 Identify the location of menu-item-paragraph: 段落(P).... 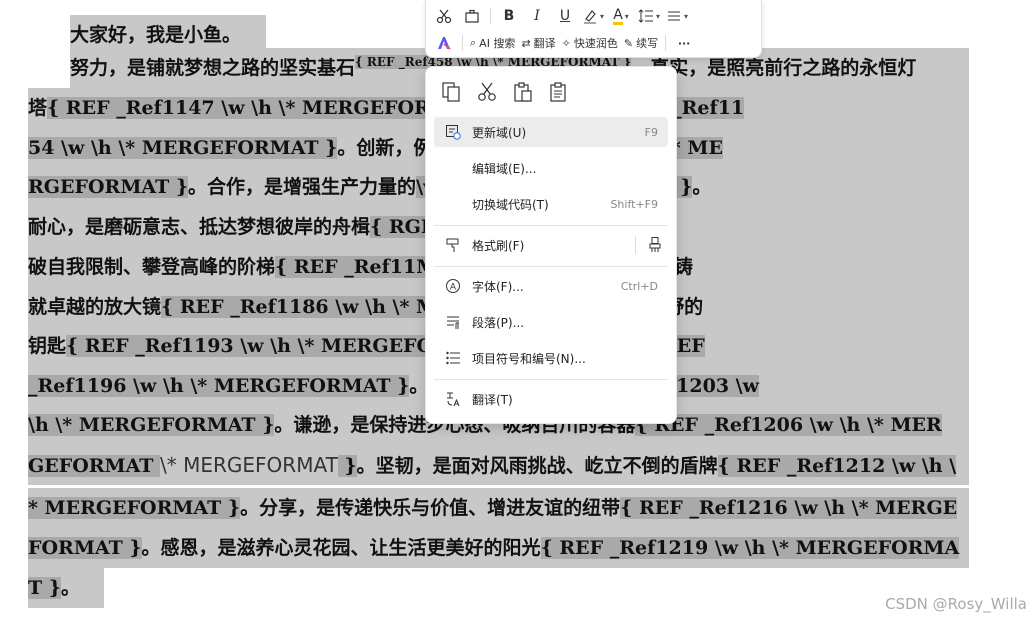
(551, 322).